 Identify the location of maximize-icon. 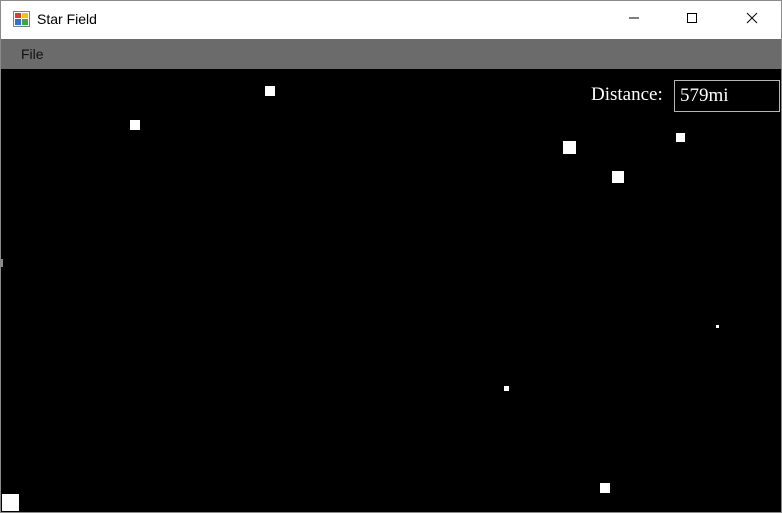
(692, 20).